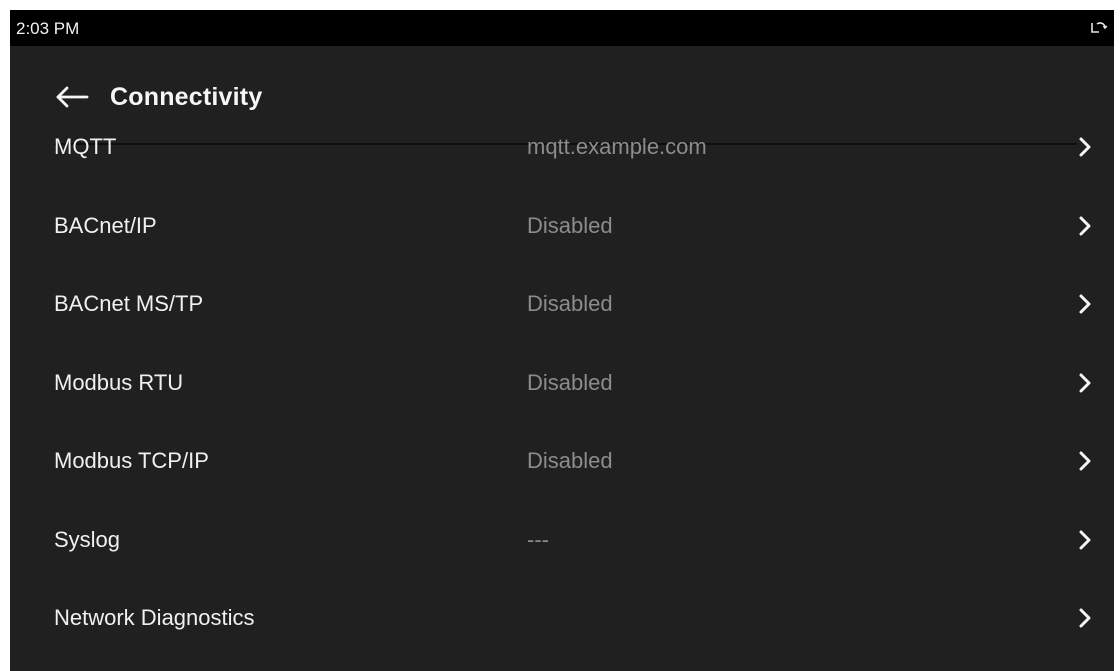 This screenshot has height=671, width=1120. Describe the element at coordinates (48, 28) in the screenshot. I see `status-time: 2:03 PM` at that location.